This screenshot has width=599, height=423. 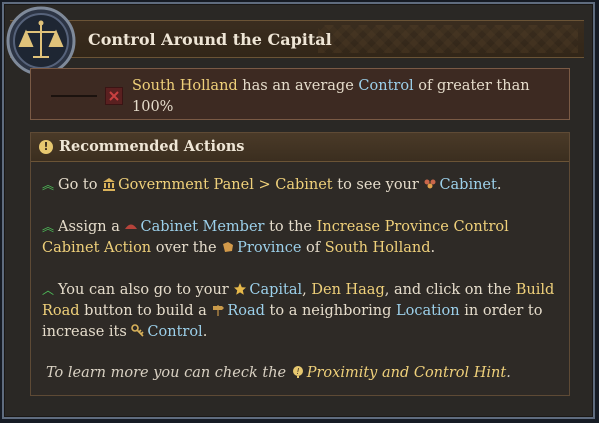 What do you see at coordinates (300, 147) in the screenshot?
I see `recommended-header: ! Recommended Actions` at bounding box center [300, 147].